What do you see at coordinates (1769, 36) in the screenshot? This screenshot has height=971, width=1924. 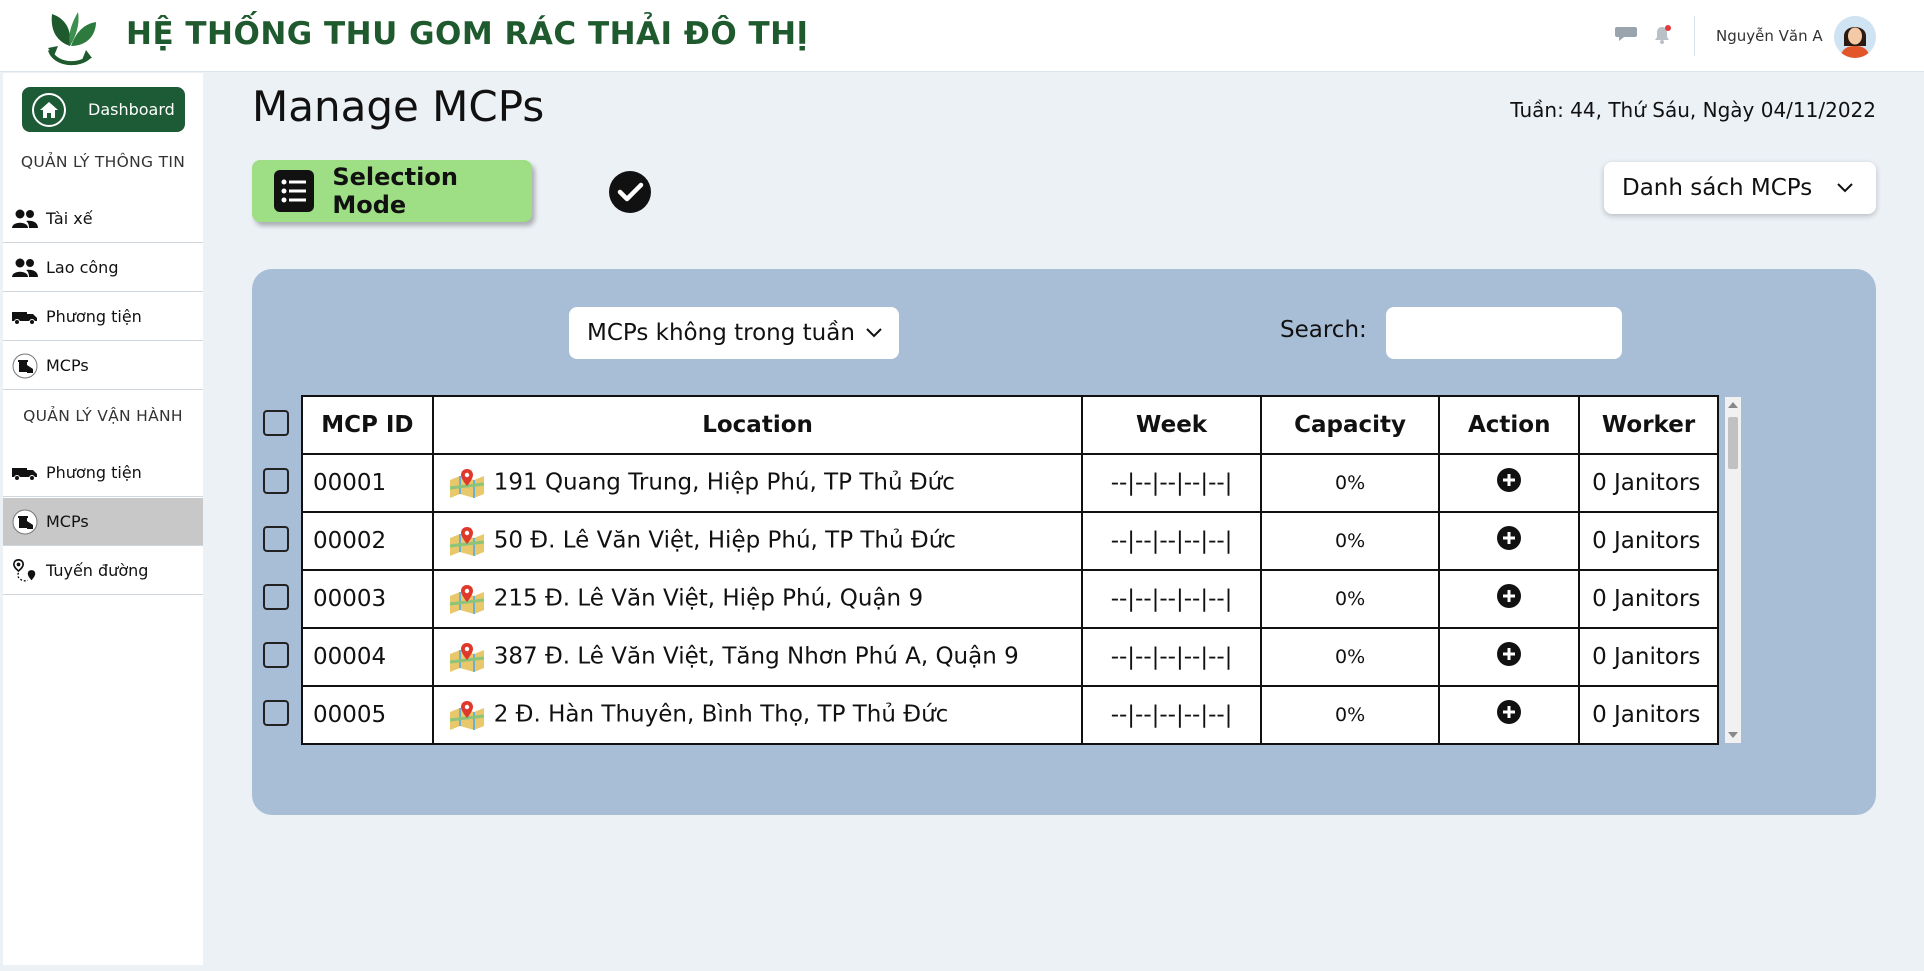 I see `user-name: Nguyễn Văn A` at bounding box center [1769, 36].